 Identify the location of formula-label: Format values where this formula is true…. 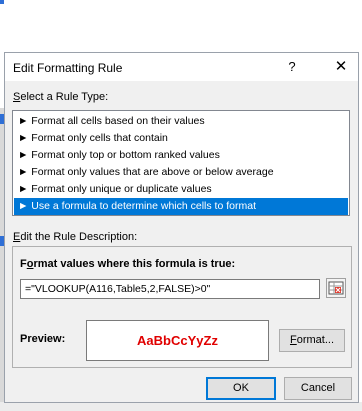
(128, 264).